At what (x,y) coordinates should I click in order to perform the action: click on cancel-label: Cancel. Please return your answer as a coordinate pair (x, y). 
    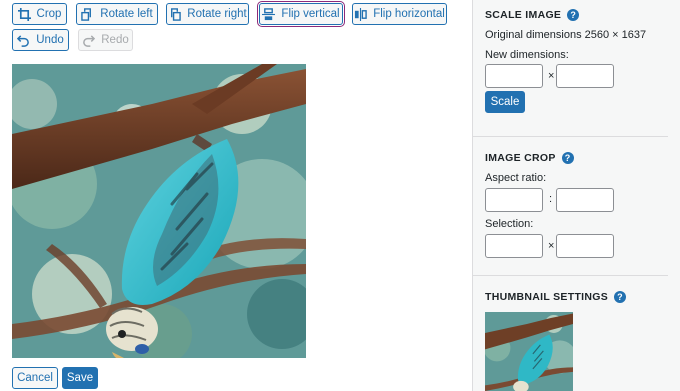
    Looking at the image, I should click on (35, 378).